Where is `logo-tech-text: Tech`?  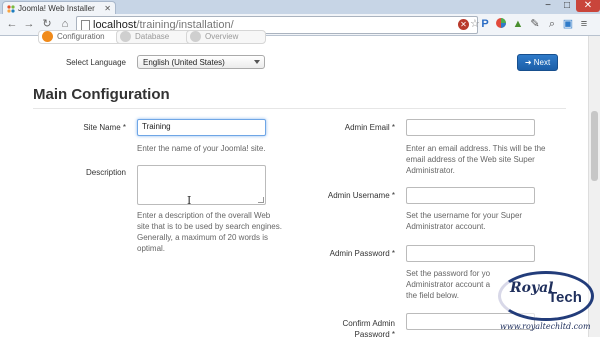 logo-tech-text: Tech is located at coordinates (565, 297).